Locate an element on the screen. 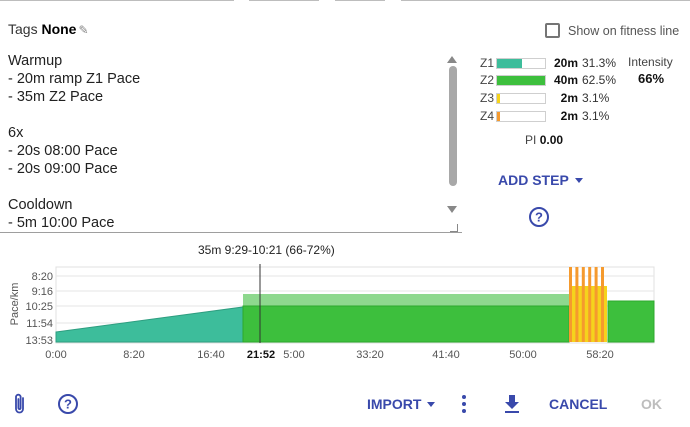 The height and width of the screenshot is (427, 690). editor-underline is located at coordinates (231, 232).